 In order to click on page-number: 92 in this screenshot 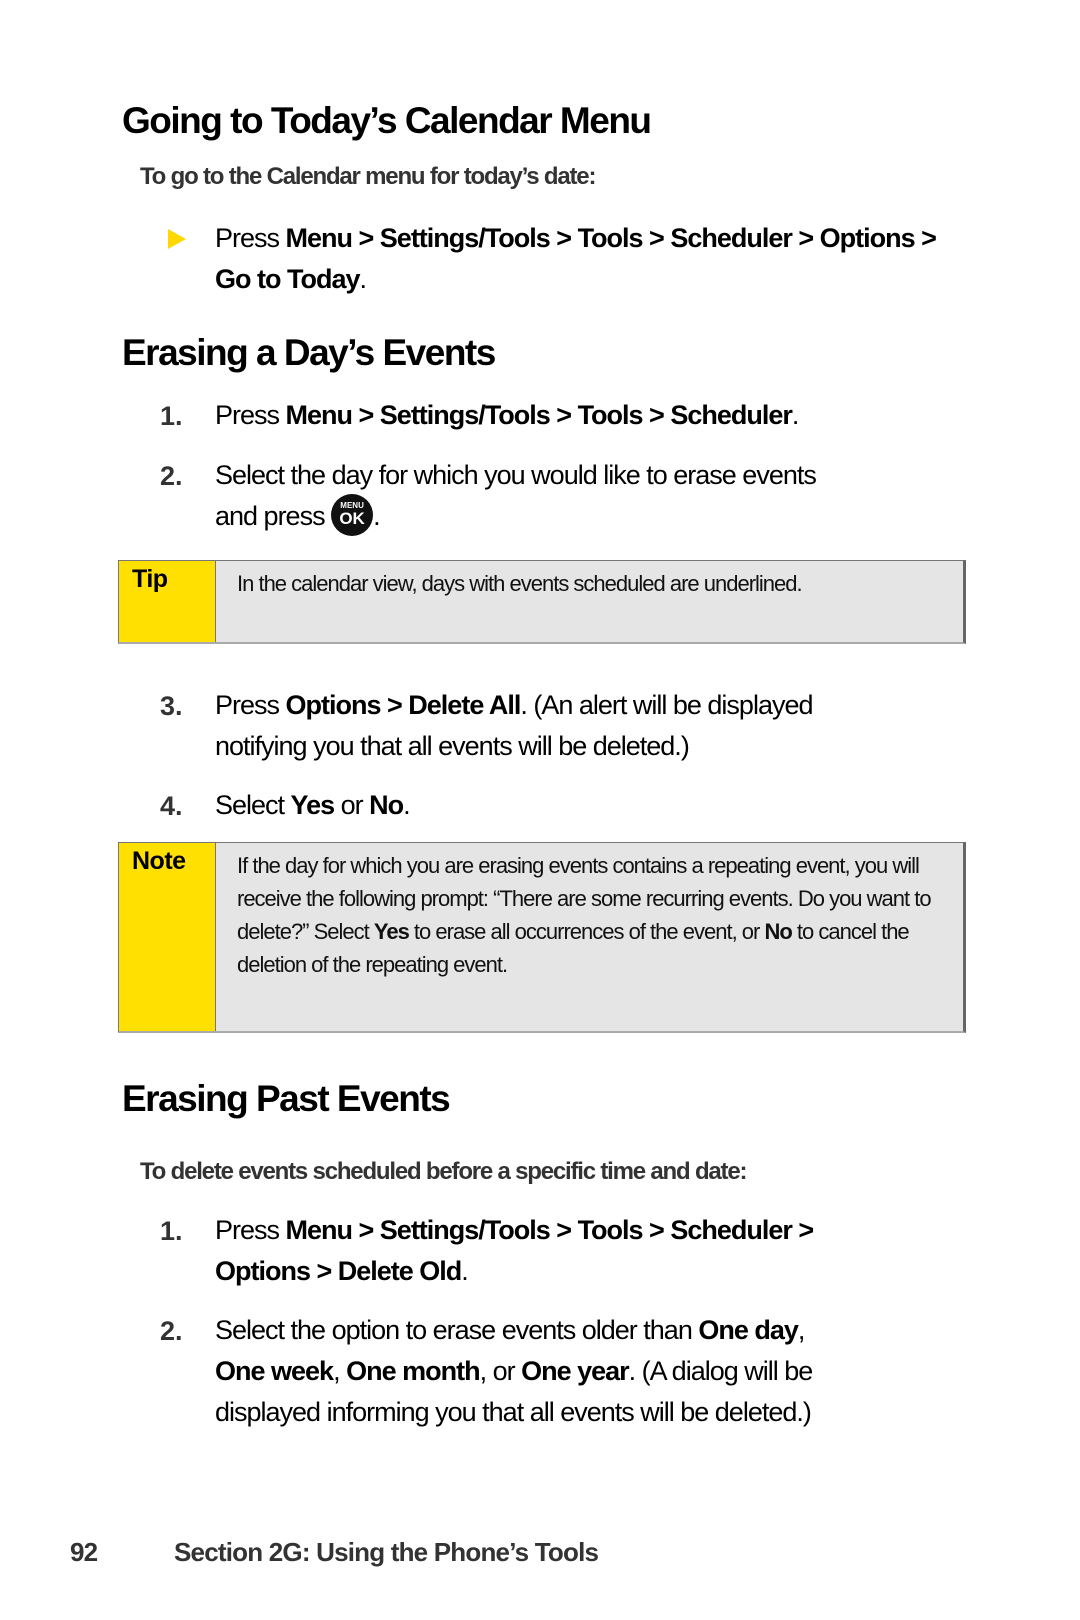, I will do `click(84, 1552)`.